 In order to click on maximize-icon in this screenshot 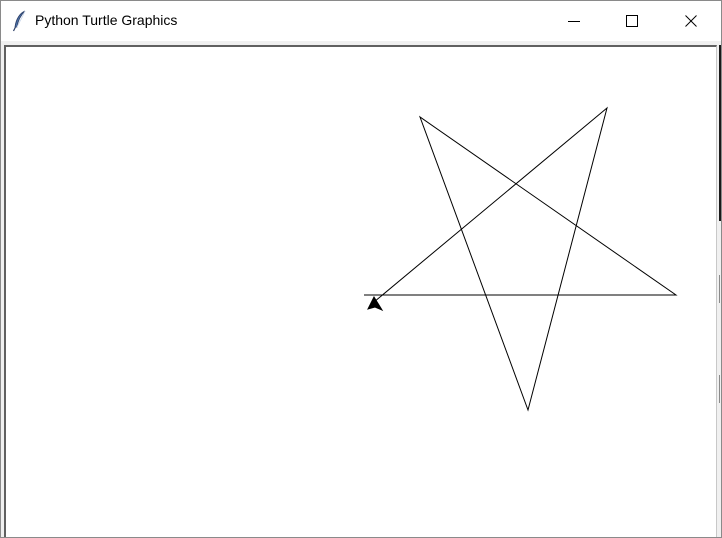, I will do `click(632, 21)`.